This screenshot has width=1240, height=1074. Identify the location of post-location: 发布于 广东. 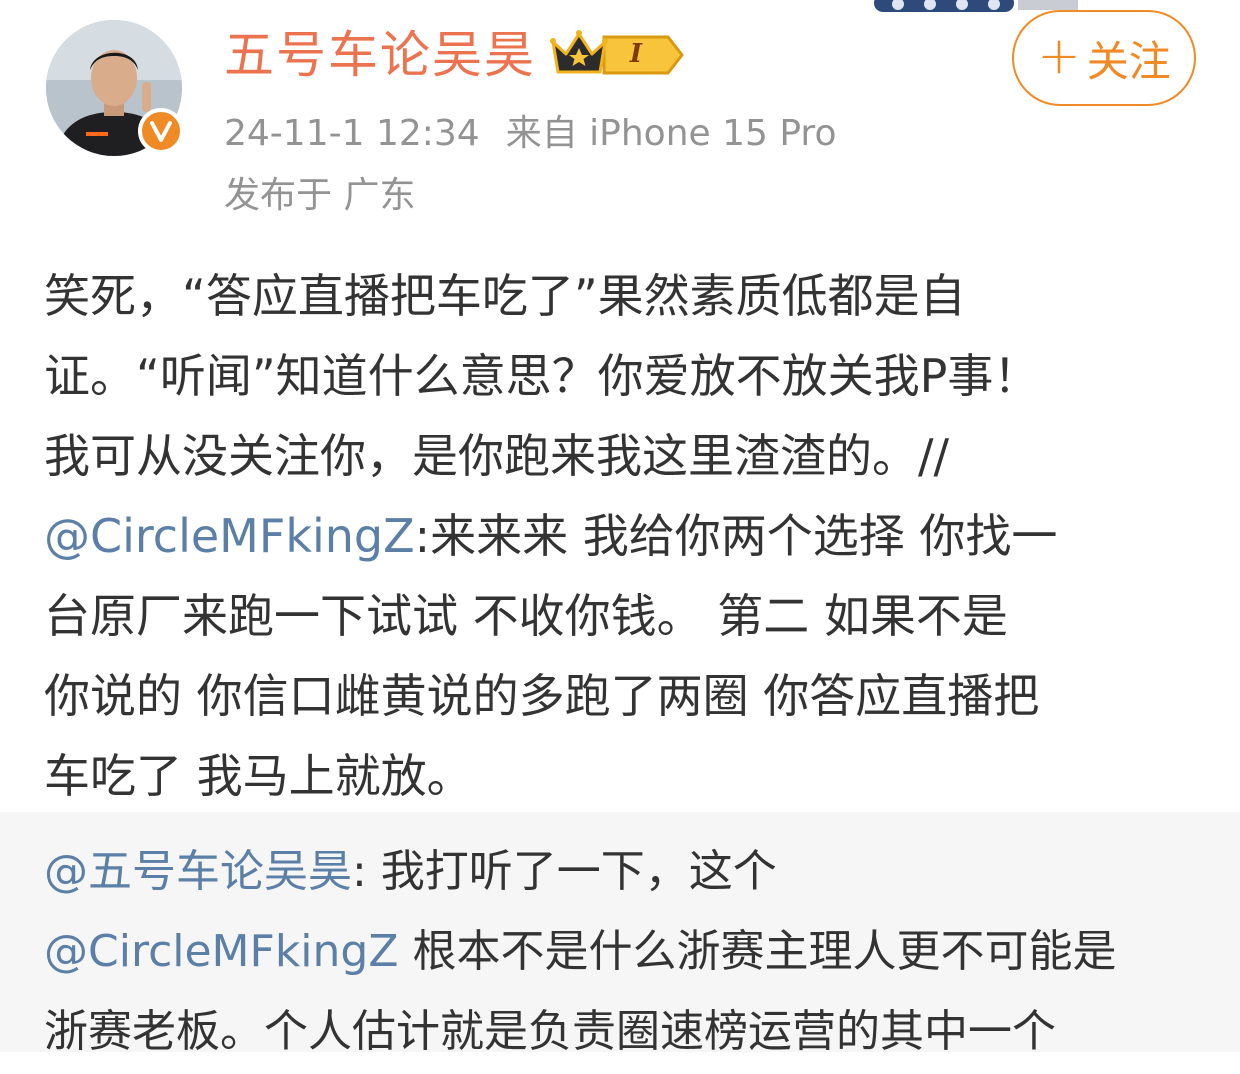
(320, 195).